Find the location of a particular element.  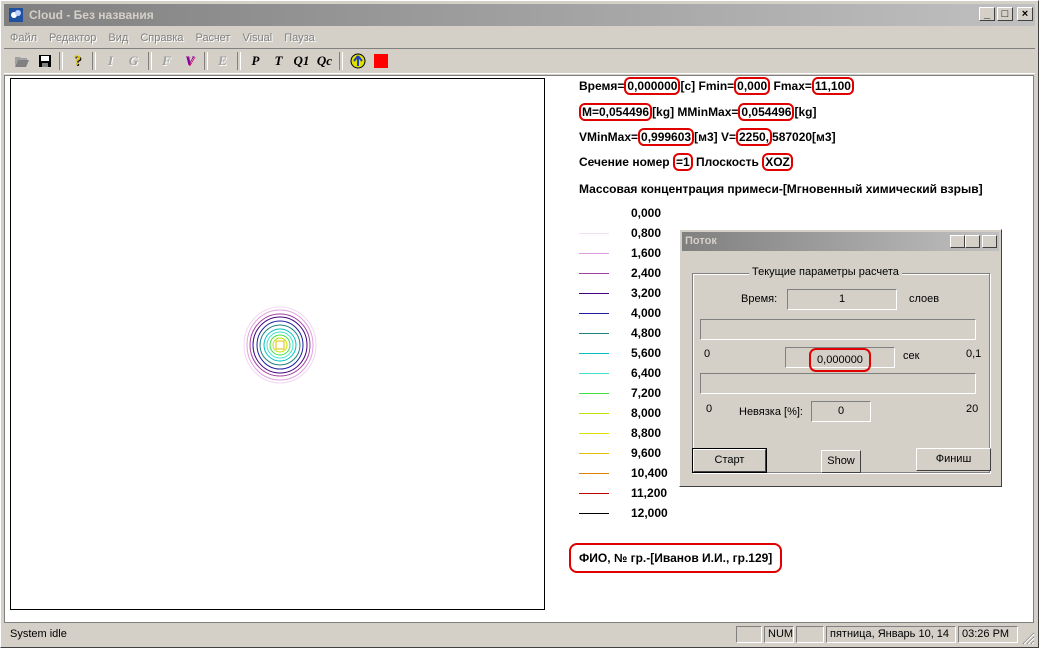

volume-value: 2250, is located at coordinates (754, 137).